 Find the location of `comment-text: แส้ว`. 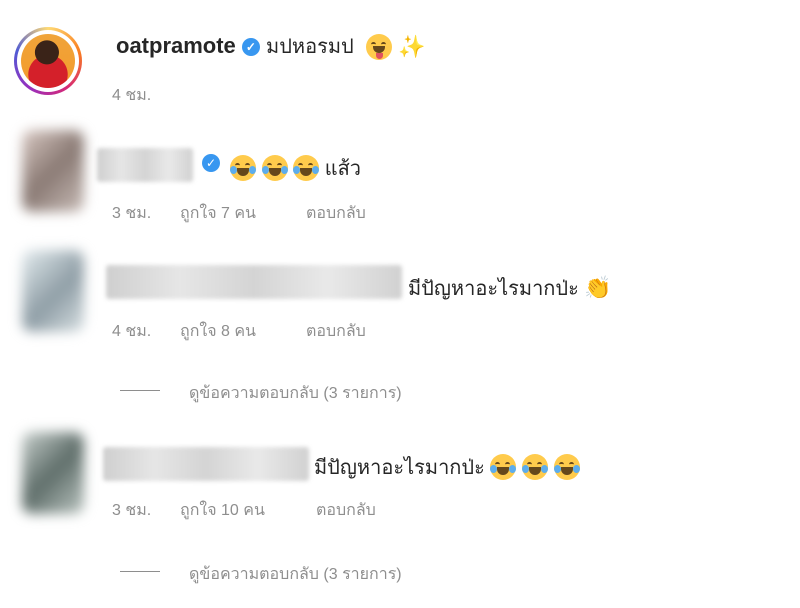

comment-text: แส้ว is located at coordinates (343, 169).